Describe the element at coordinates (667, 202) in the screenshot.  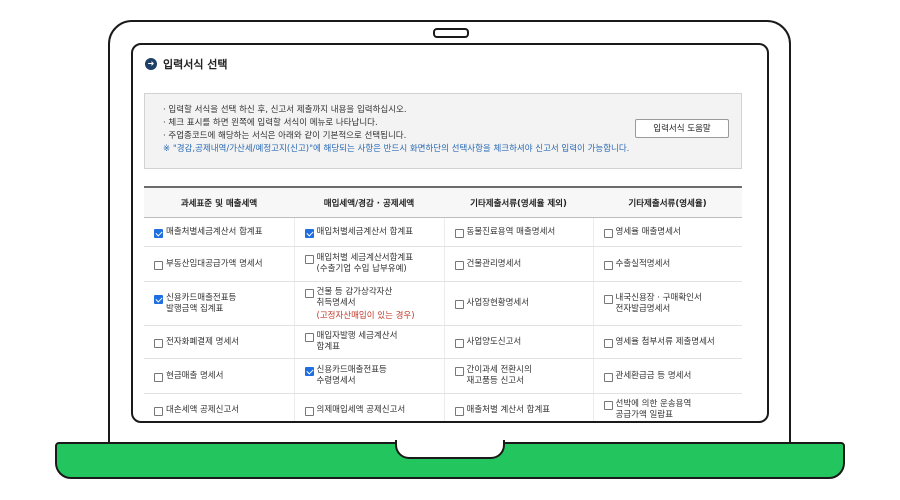
I see `column-header: 기타제출서류(영세율)` at that location.